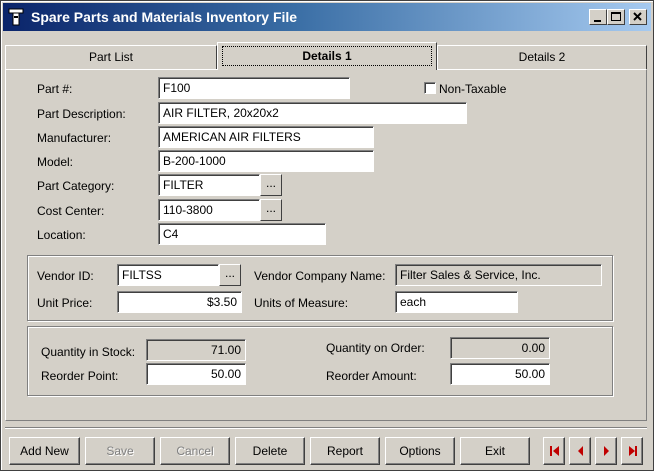  What do you see at coordinates (74, 138) in the screenshot?
I see `manufacturer-label: Manufacturer:` at bounding box center [74, 138].